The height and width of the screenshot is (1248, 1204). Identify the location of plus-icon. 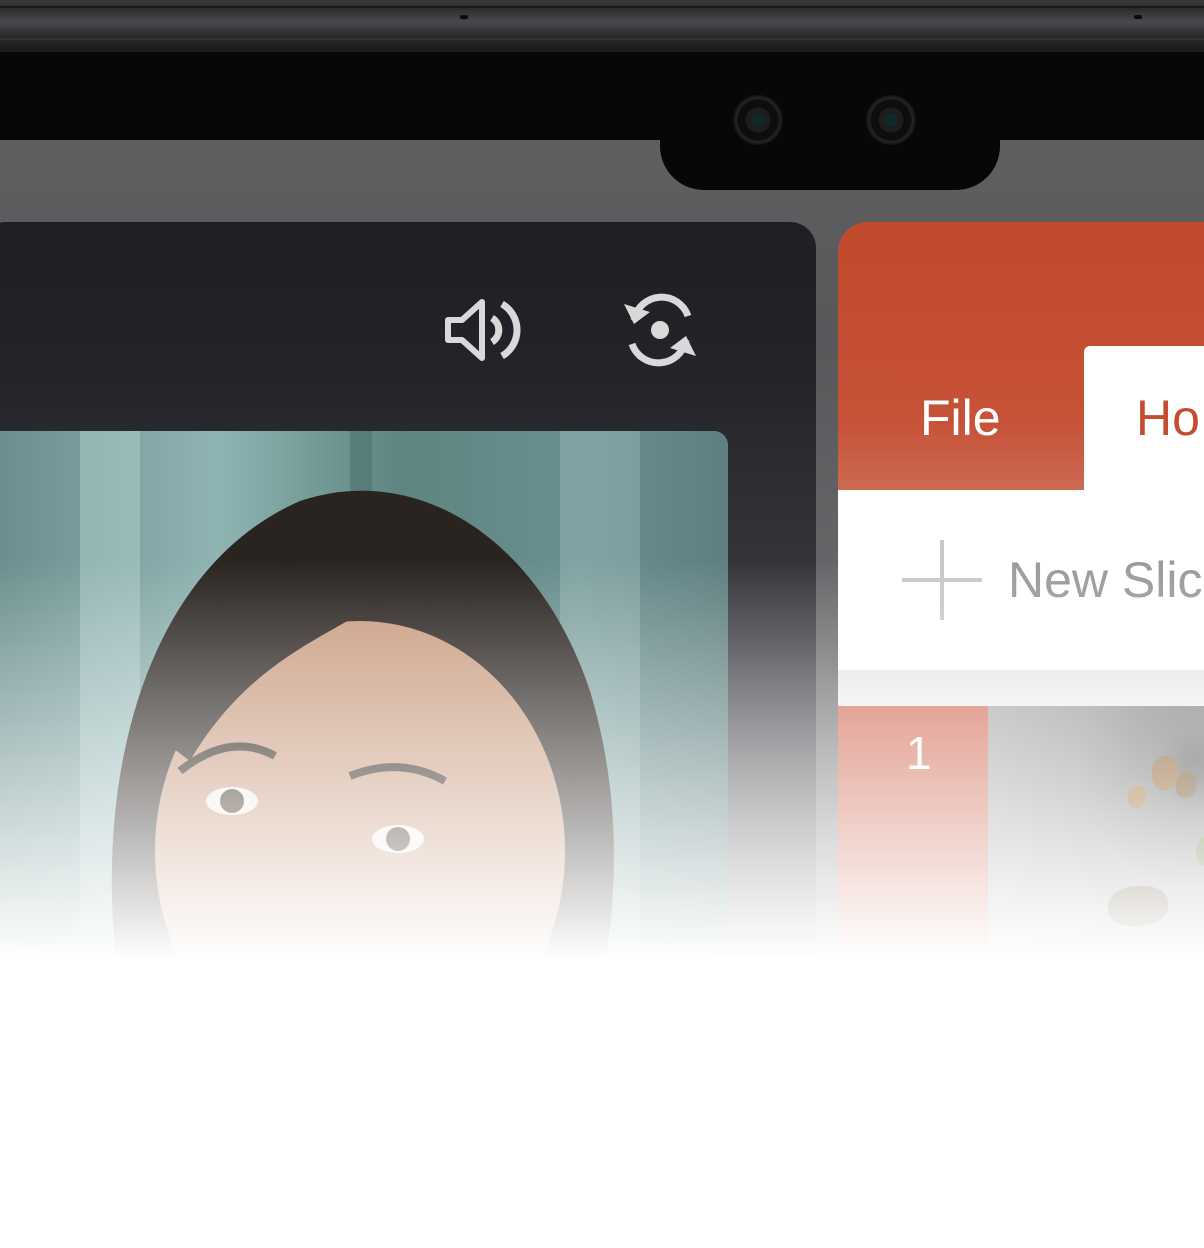
(942, 580).